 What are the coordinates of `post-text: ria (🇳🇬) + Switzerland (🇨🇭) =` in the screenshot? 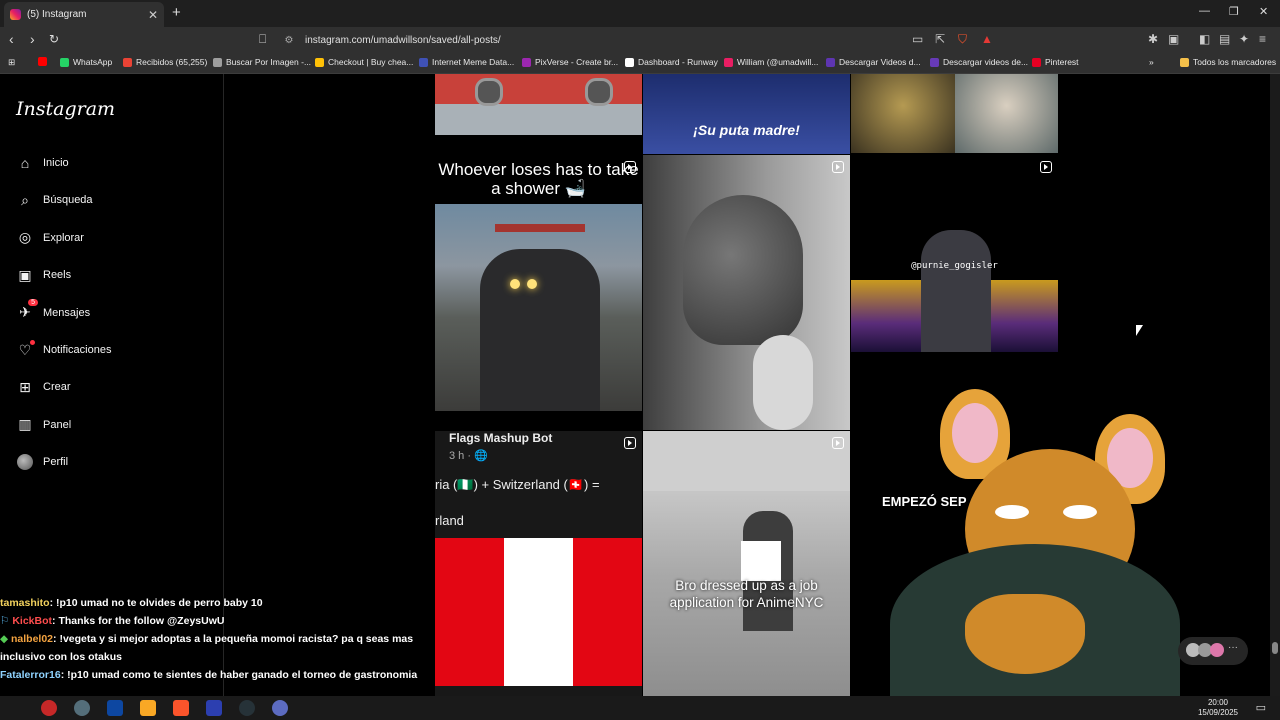 It's located at (517, 484).